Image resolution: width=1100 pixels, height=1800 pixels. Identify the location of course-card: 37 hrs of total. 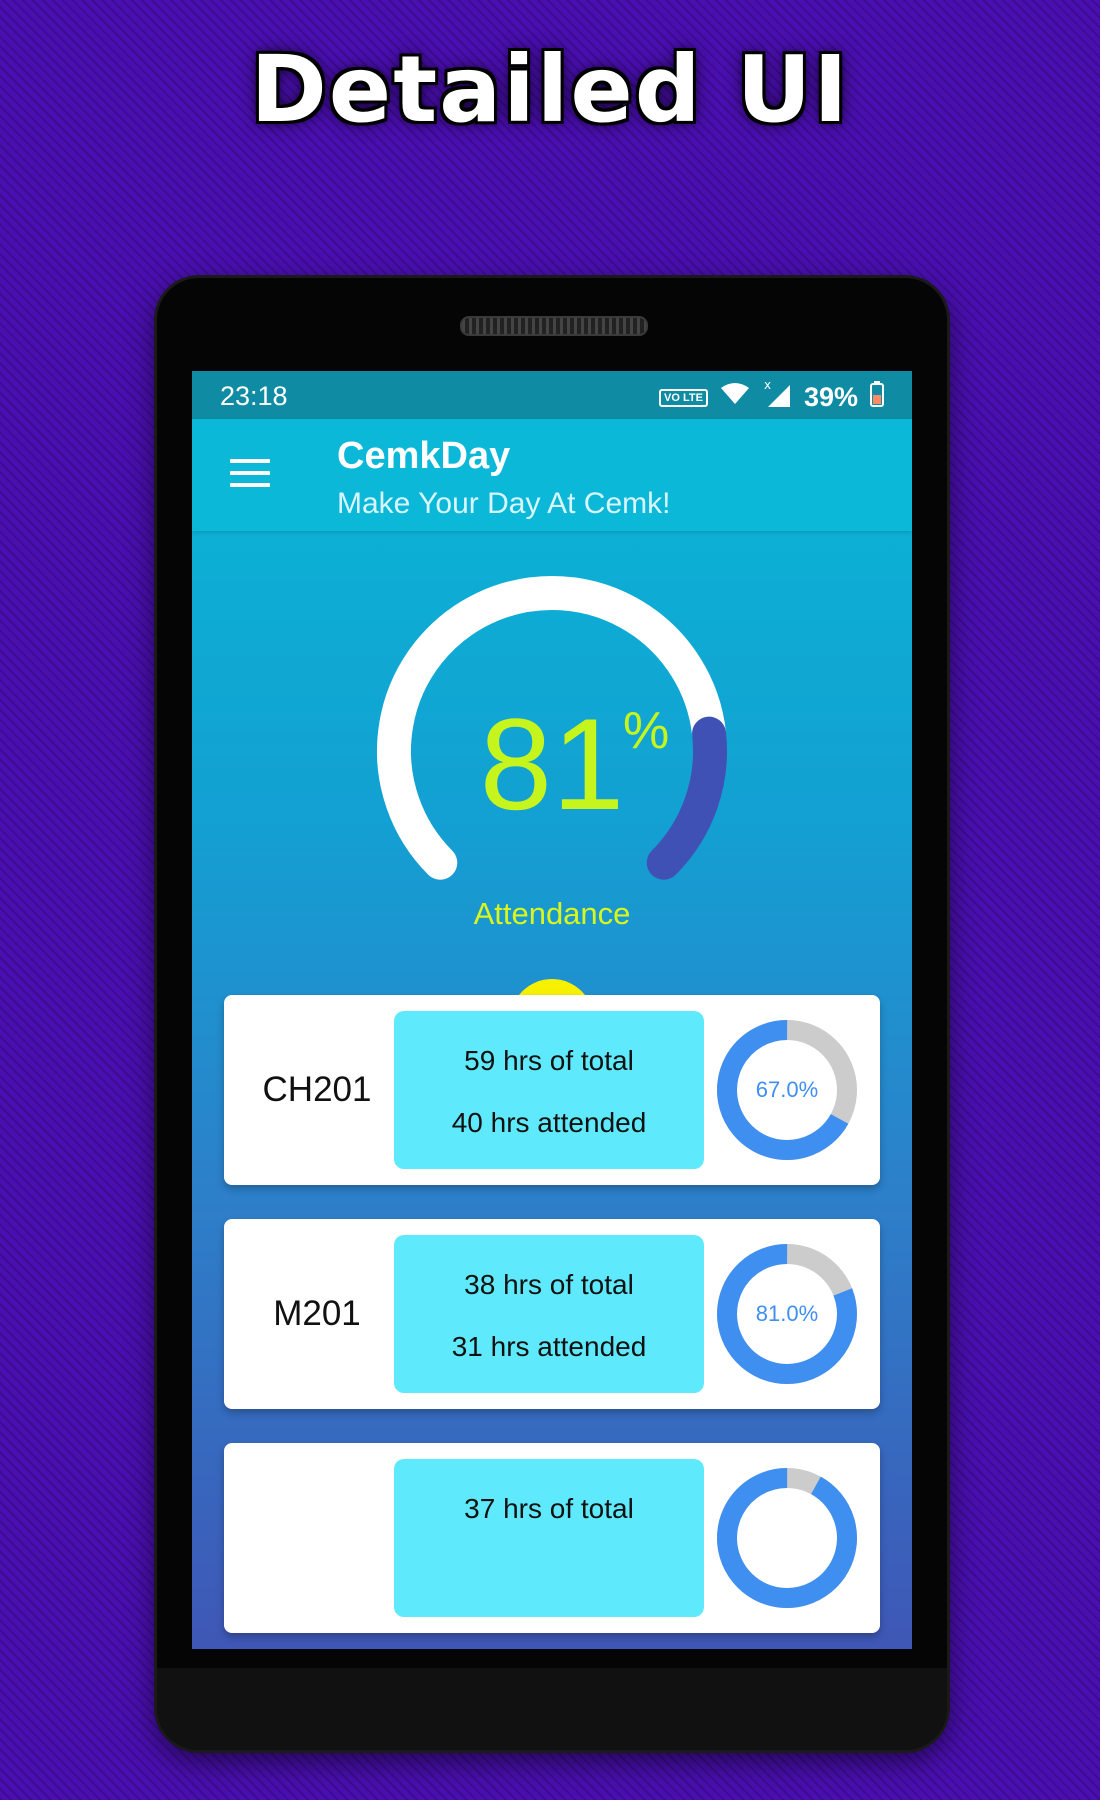
(552, 1538).